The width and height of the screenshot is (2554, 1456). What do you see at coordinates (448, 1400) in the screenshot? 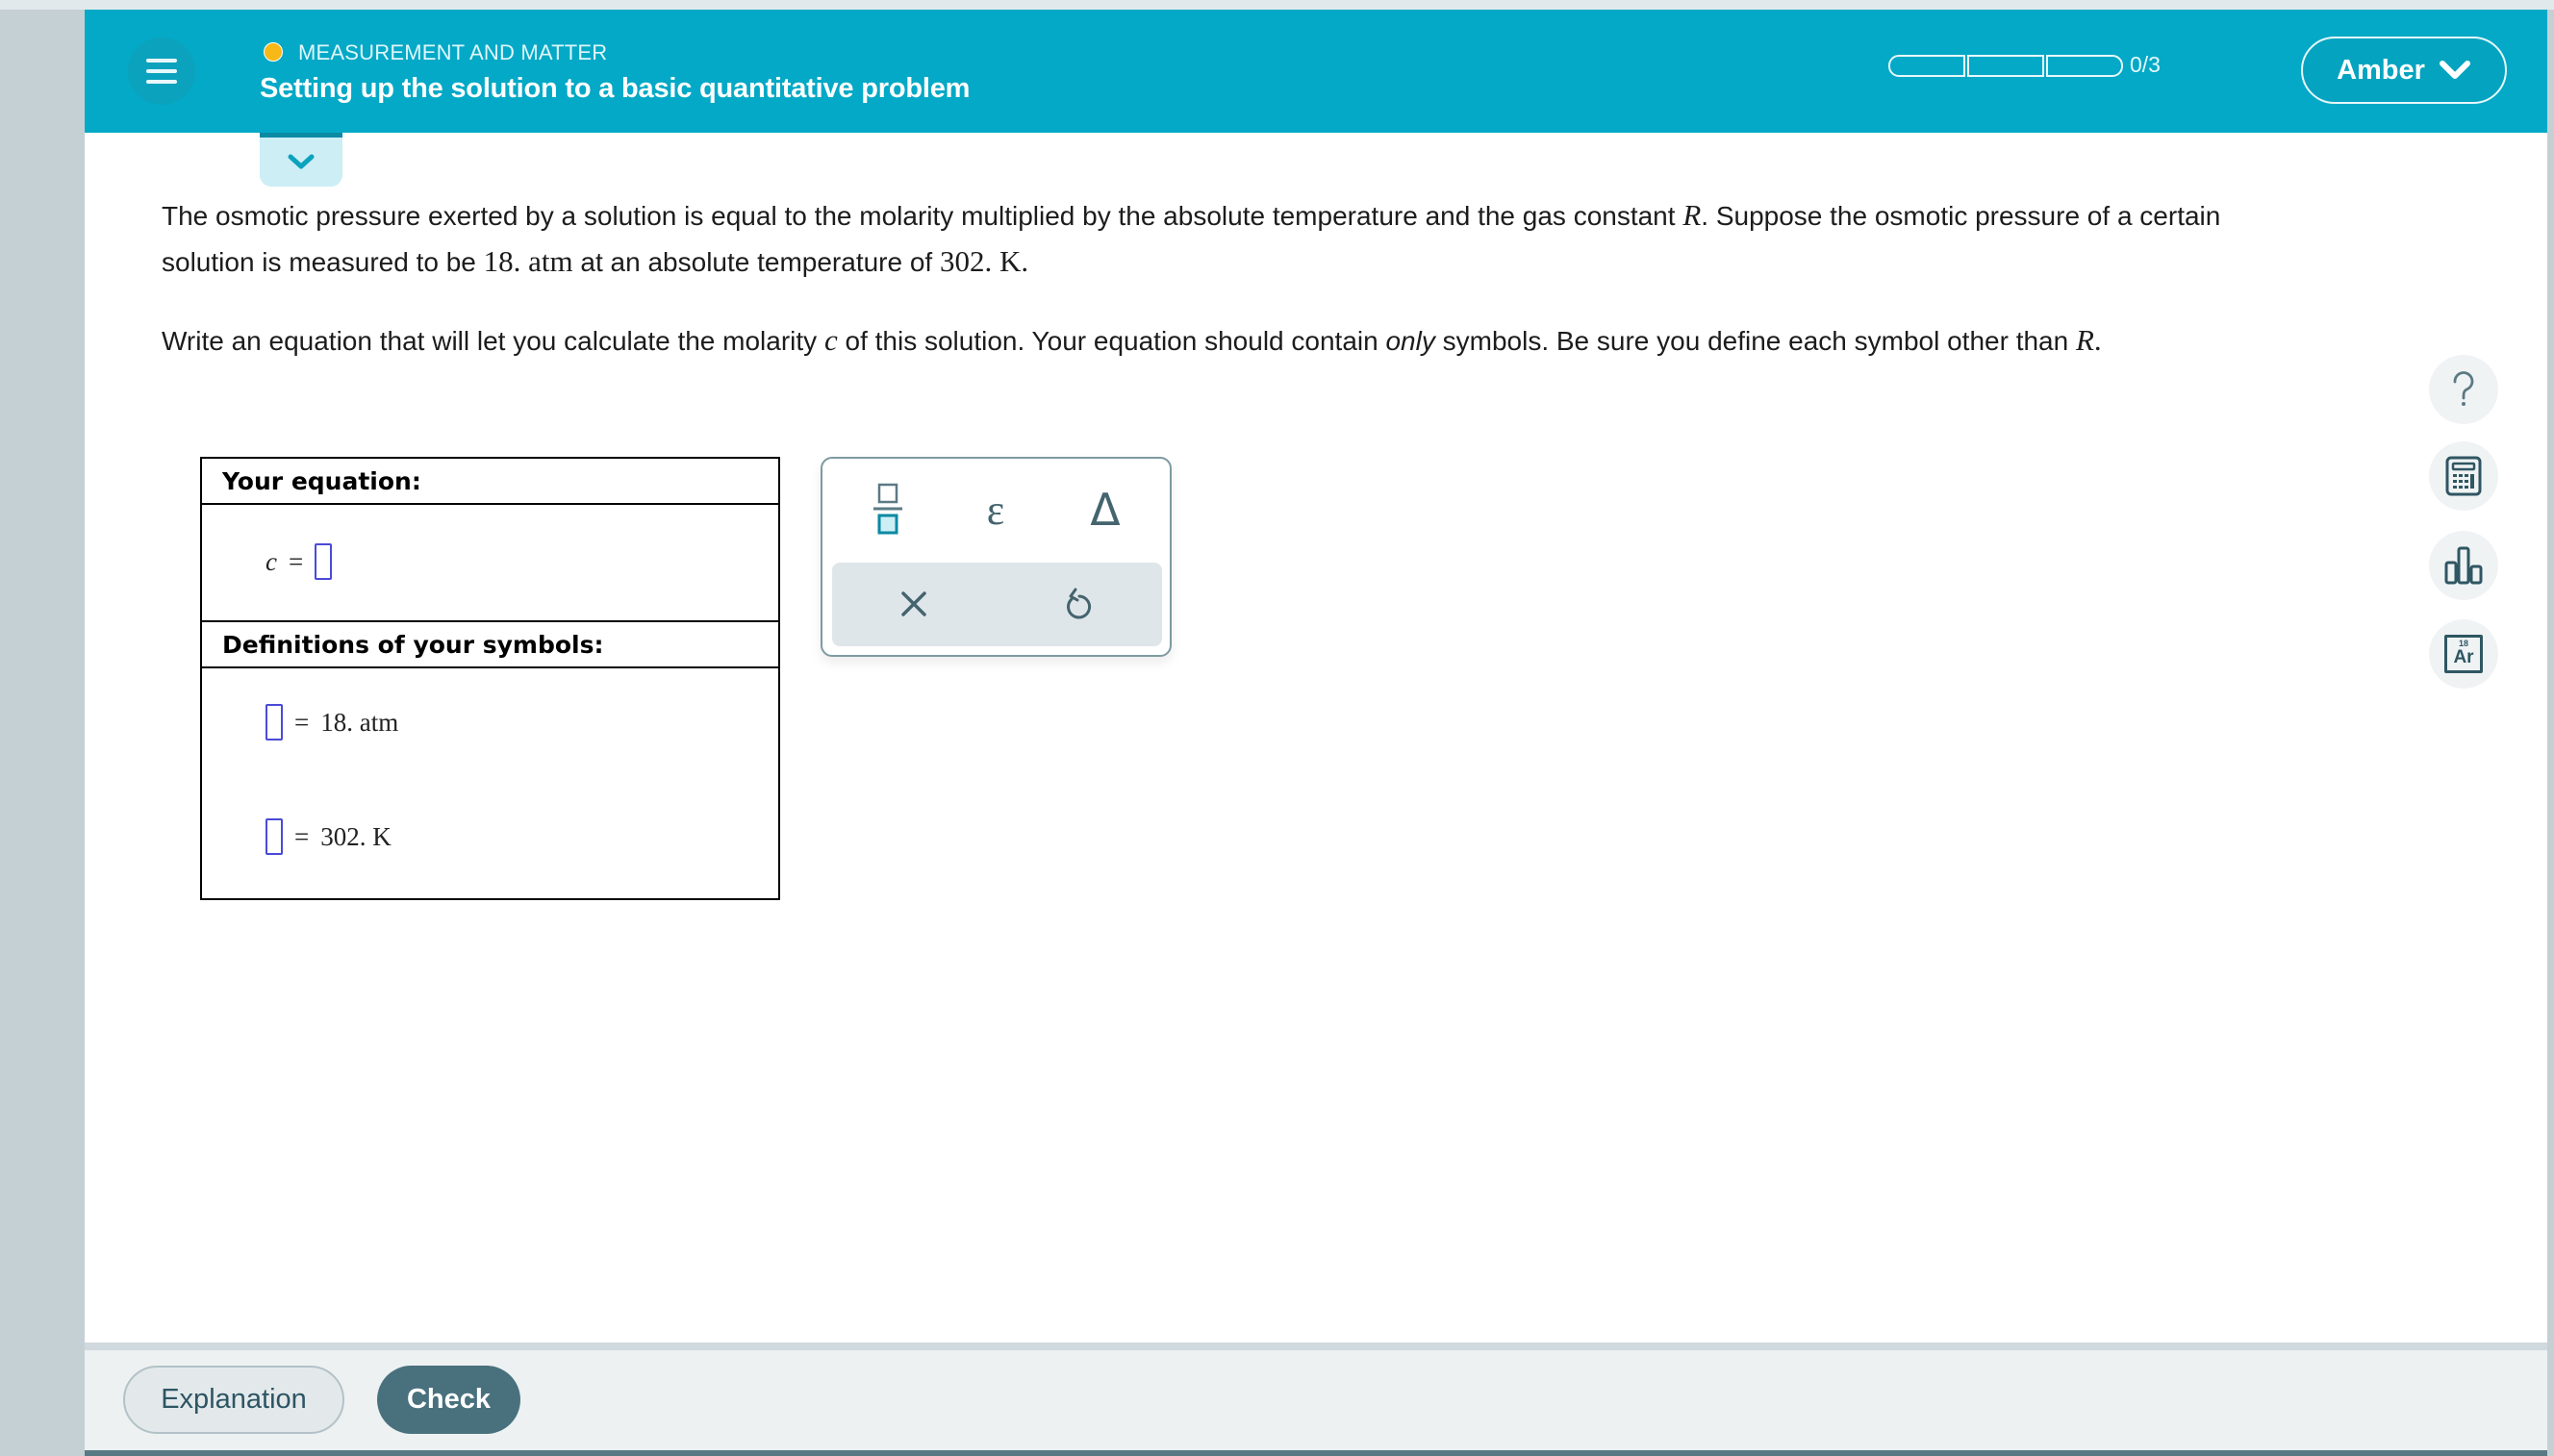
I see `check-button: Check` at bounding box center [448, 1400].